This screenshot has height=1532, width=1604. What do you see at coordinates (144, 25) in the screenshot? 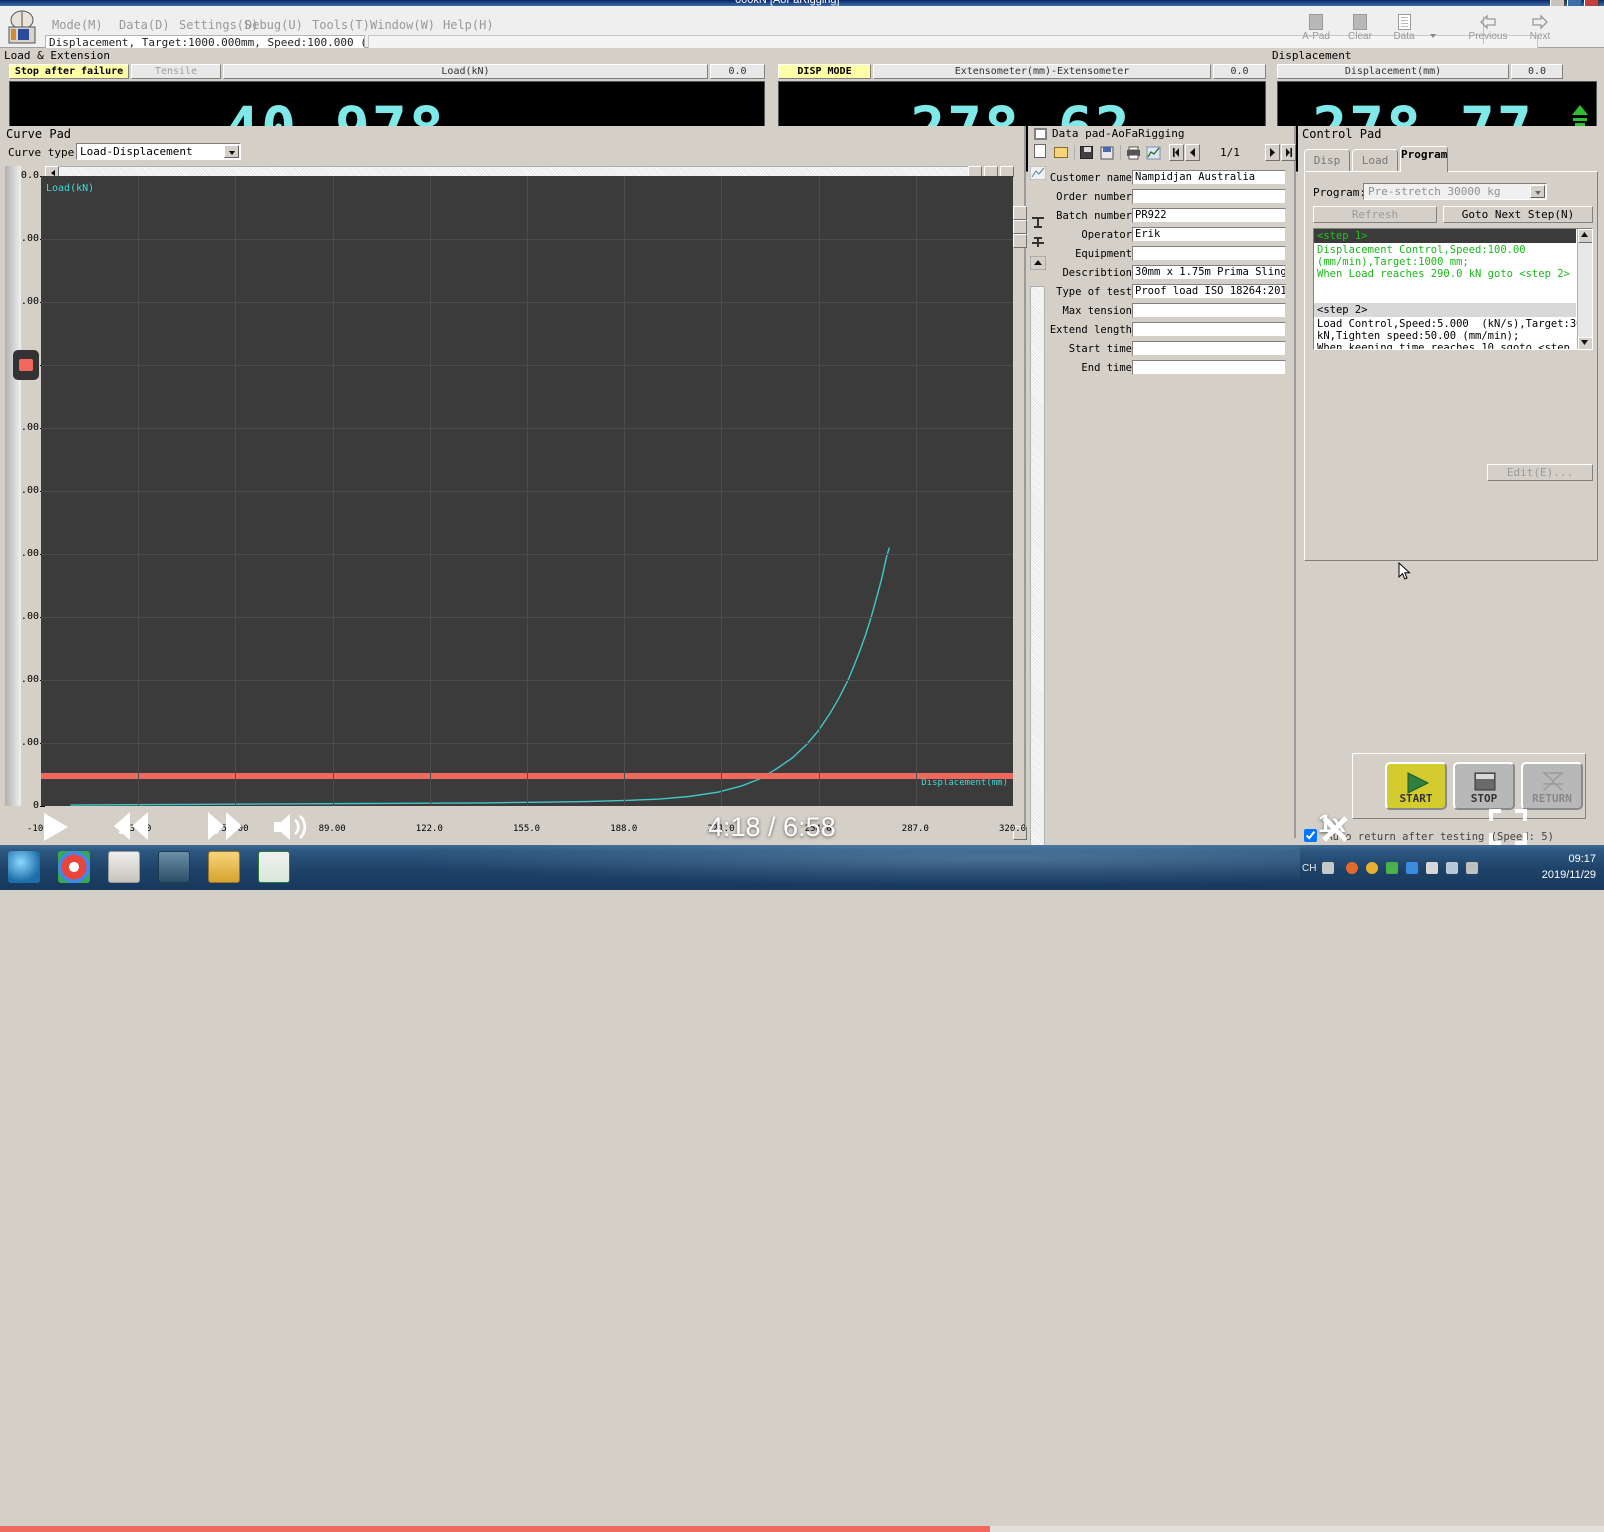
I see `menu-data: Data(D)` at bounding box center [144, 25].